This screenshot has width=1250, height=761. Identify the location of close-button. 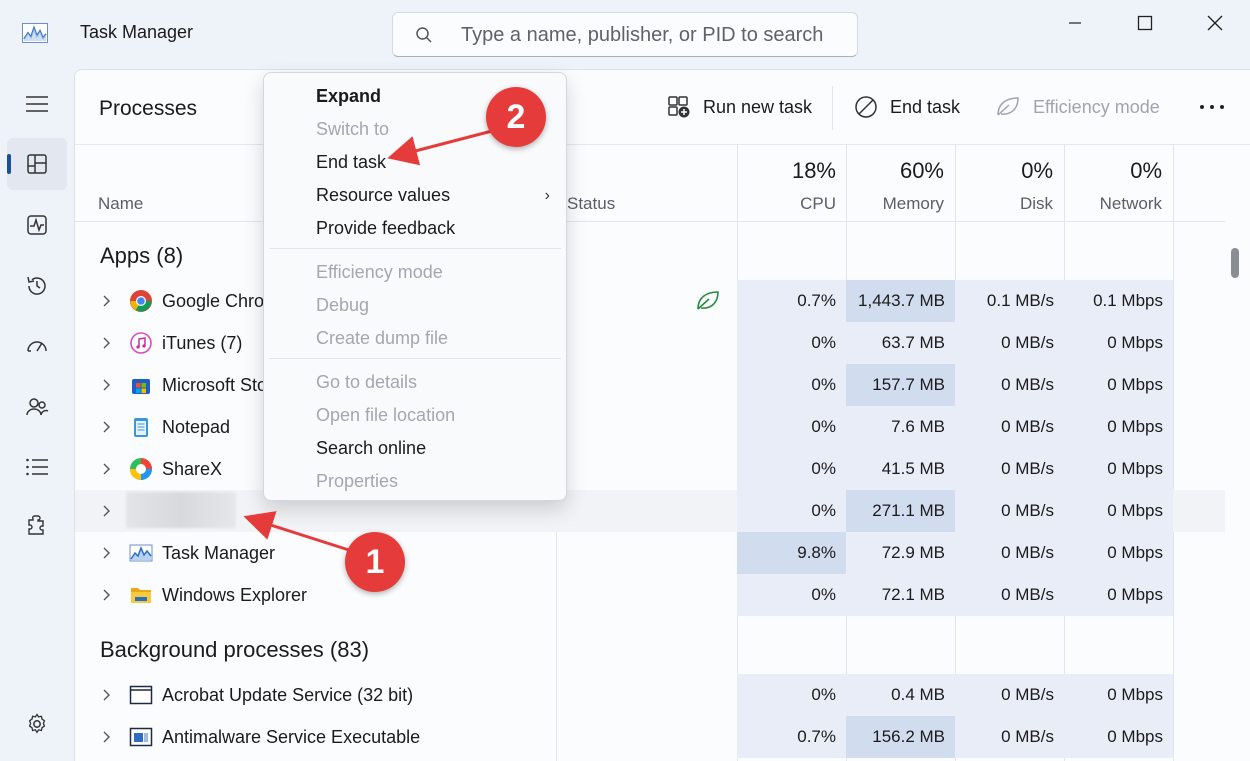
(1215, 23).